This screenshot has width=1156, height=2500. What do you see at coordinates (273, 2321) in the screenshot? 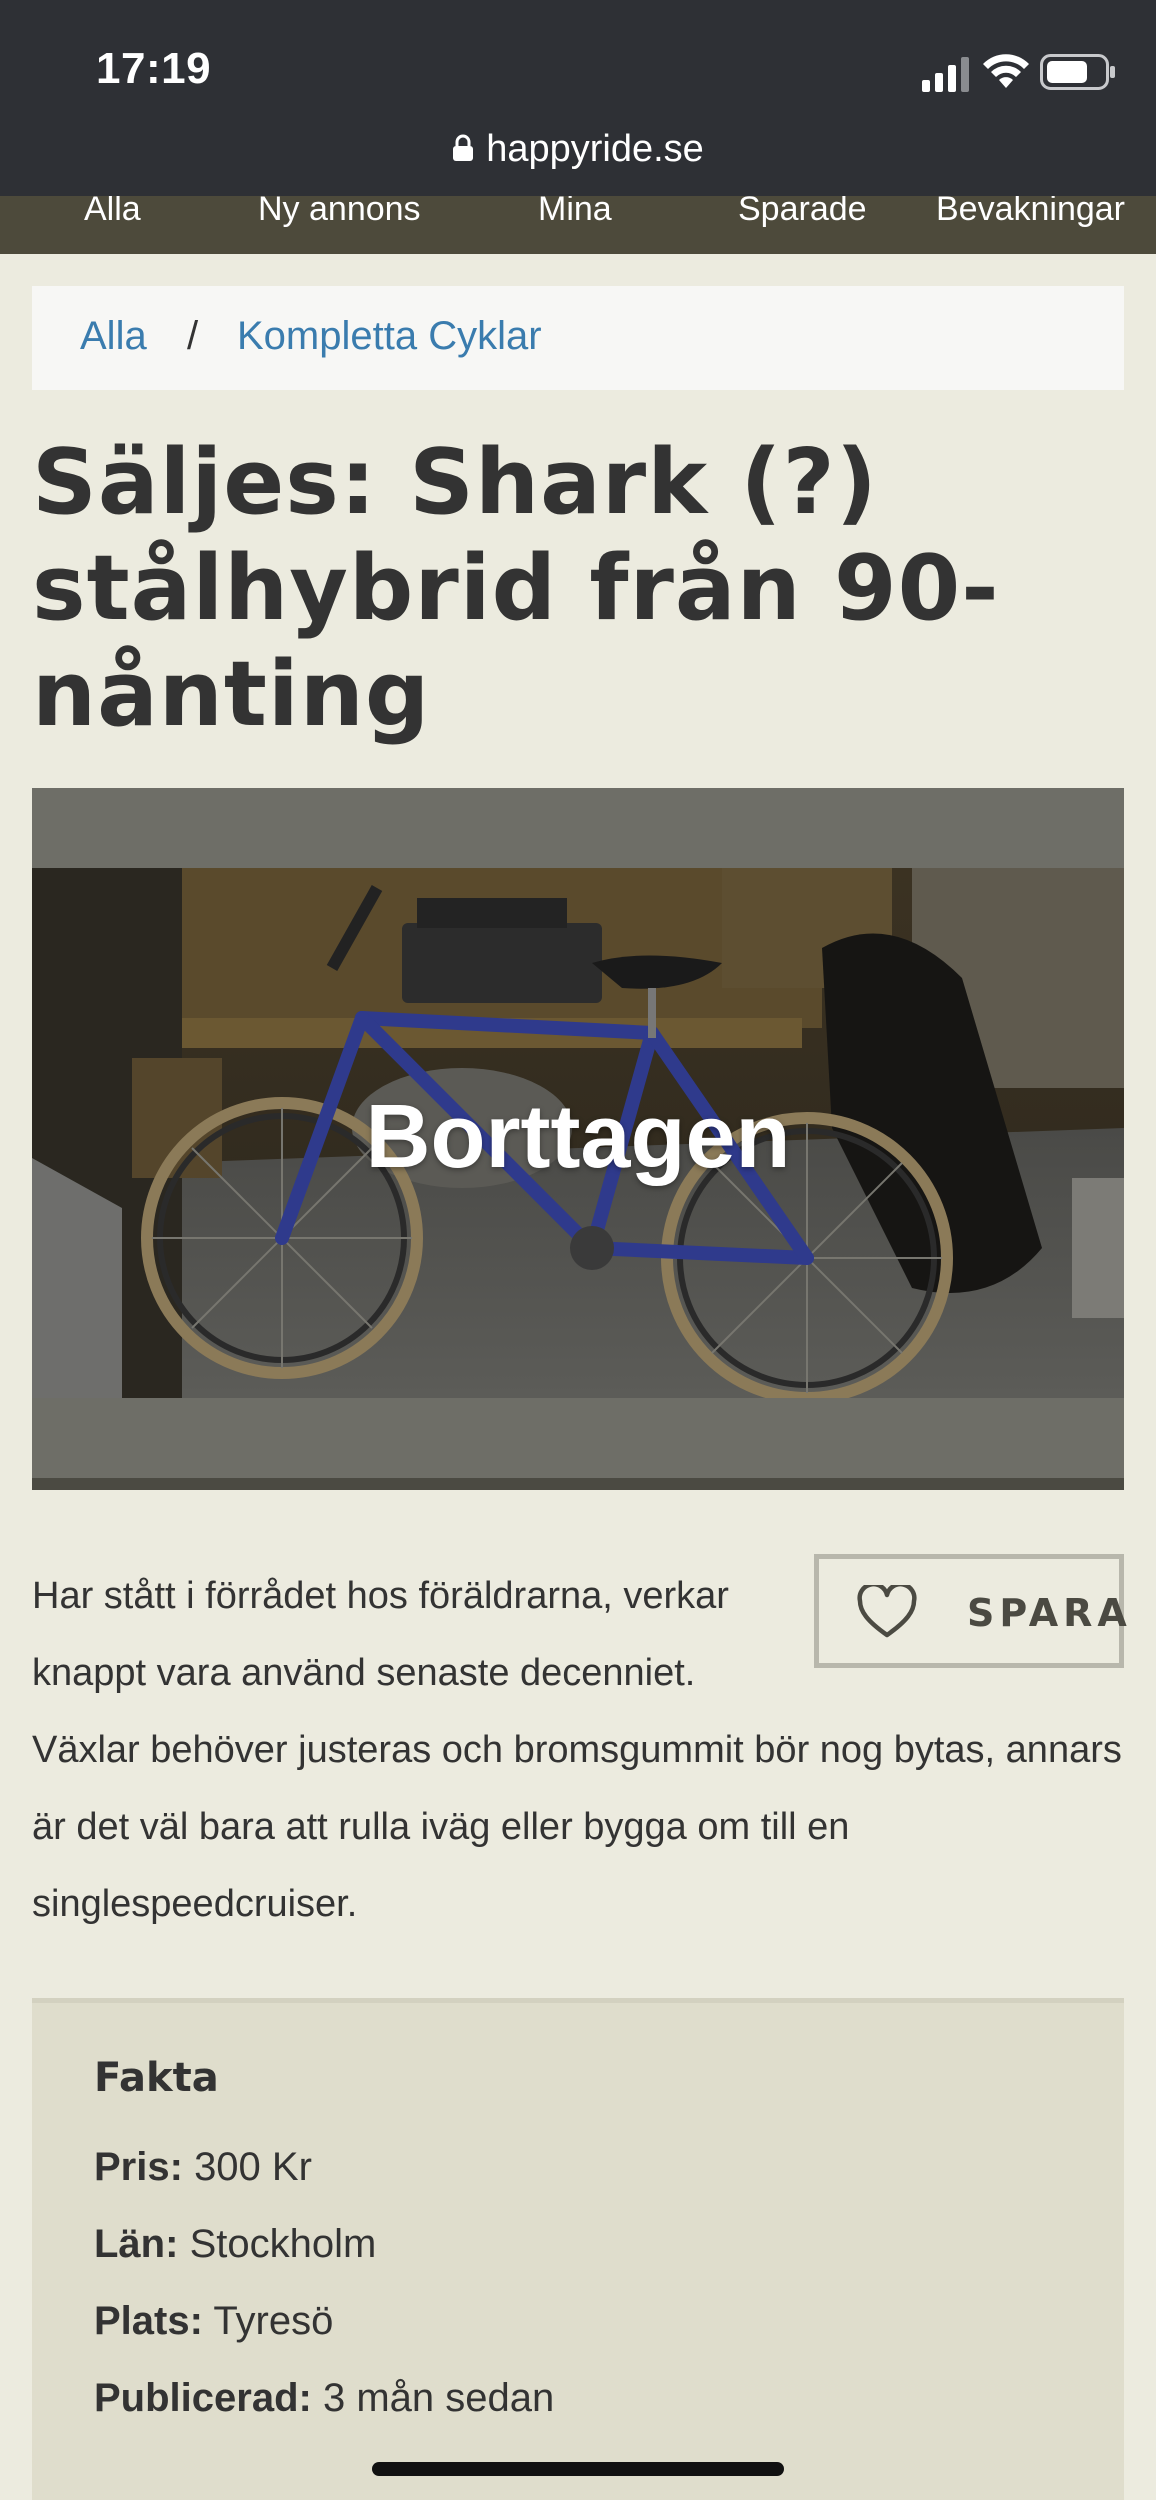
I see `fact-value: Tyresö` at bounding box center [273, 2321].